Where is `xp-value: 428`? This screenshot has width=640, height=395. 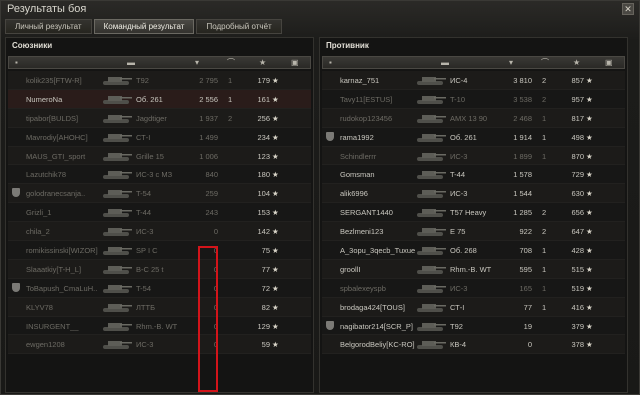 xp-value: 428 is located at coordinates (577, 251).